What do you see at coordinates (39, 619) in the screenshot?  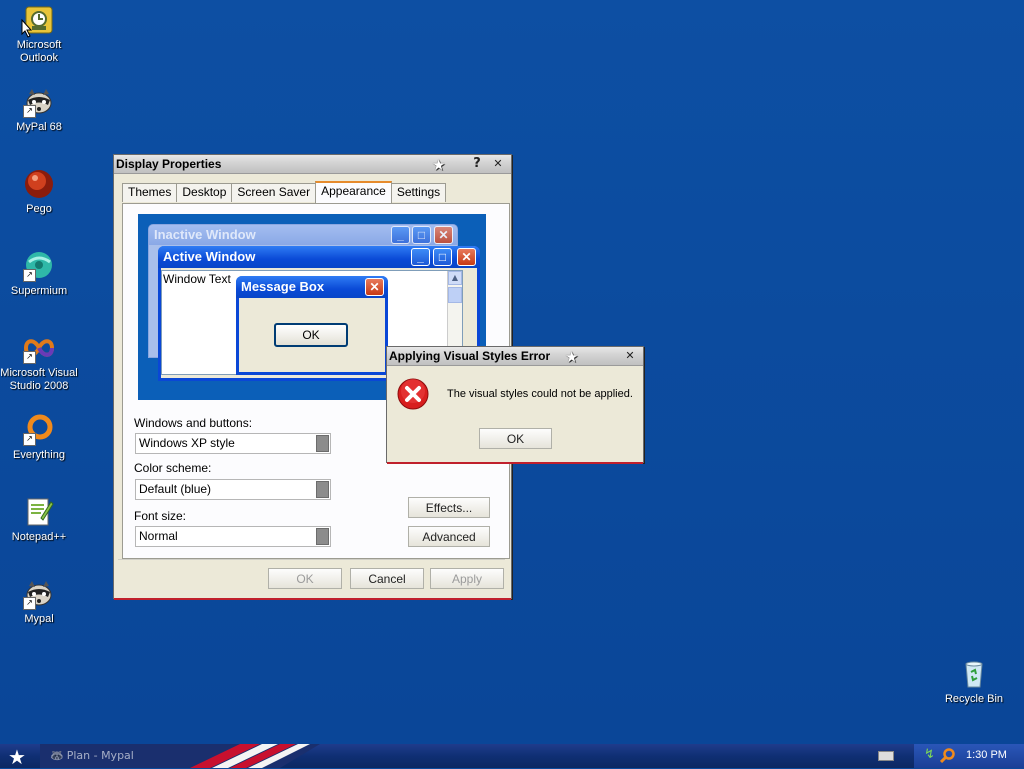 I see `desktop-icon-label: Mypal` at bounding box center [39, 619].